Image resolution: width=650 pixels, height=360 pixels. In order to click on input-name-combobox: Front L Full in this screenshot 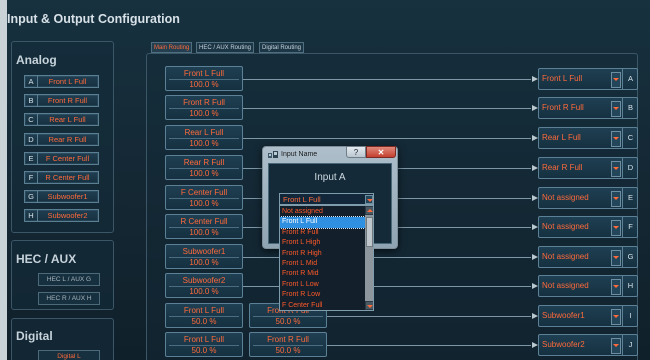, I will do `click(326, 199)`.